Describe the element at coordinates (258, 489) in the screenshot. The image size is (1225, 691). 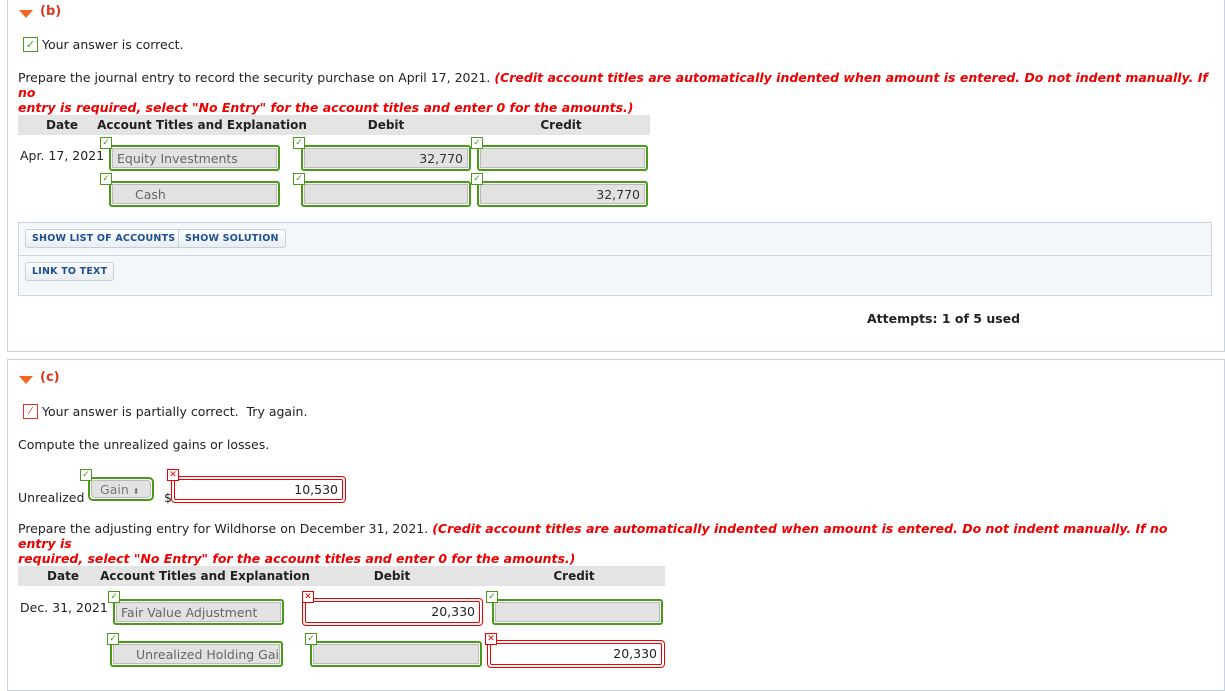
I see `unrealized-amount-field: 10,530` at that location.